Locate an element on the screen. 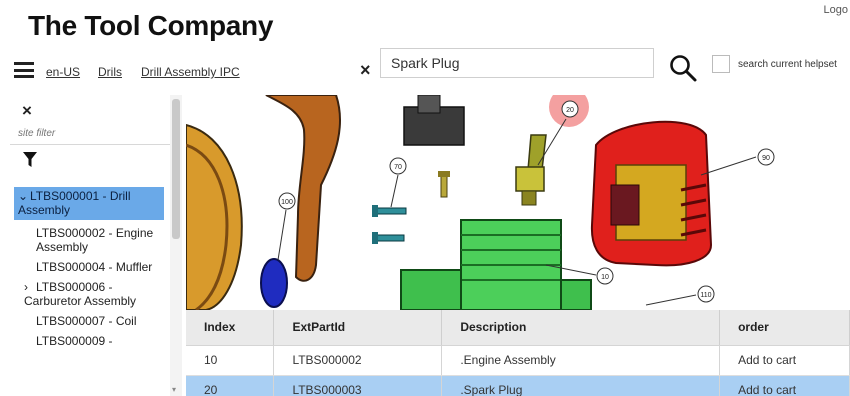  tree-item-coil: LTBS000007 - Coil is located at coordinates (89, 321).